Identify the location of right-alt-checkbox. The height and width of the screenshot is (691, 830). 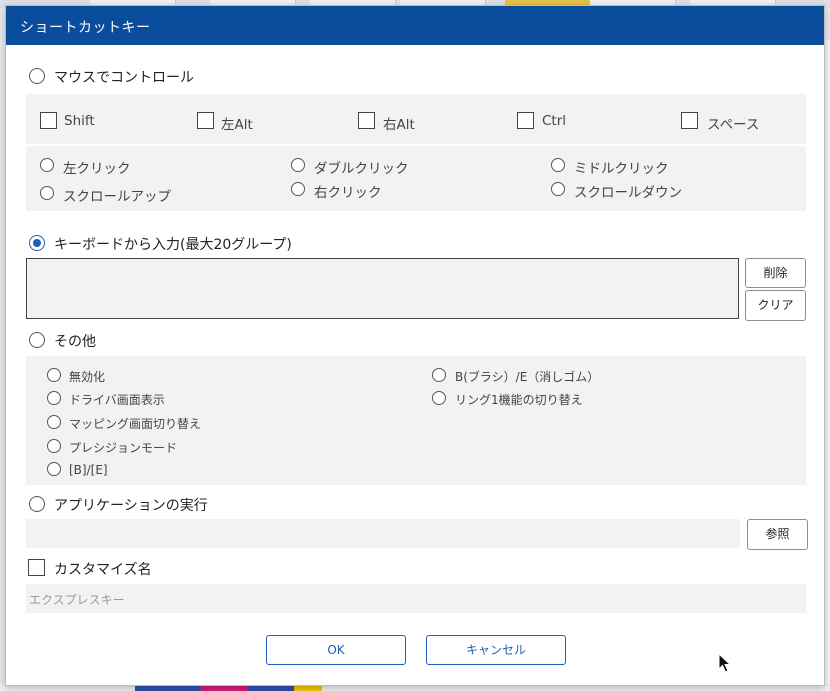
(366, 120).